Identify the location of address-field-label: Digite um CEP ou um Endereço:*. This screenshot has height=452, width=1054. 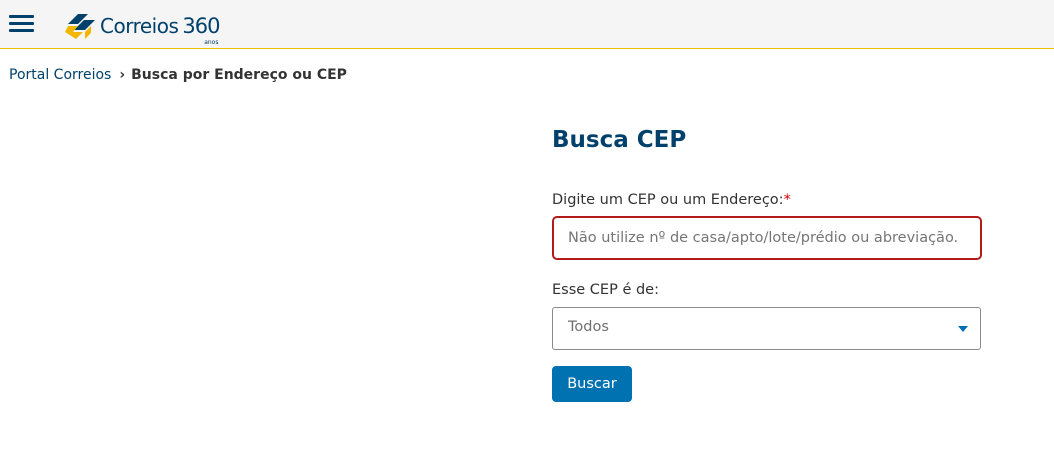
(671, 200).